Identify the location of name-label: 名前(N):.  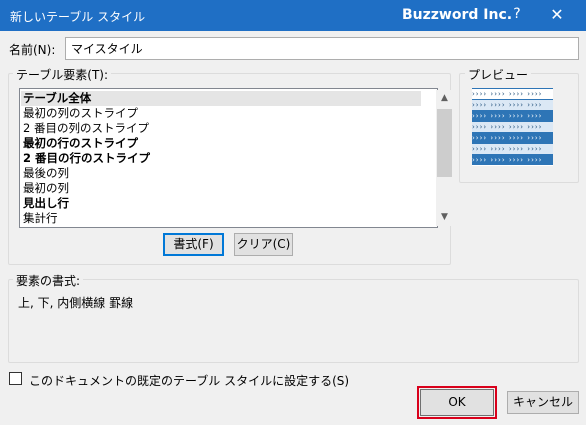
(32, 50).